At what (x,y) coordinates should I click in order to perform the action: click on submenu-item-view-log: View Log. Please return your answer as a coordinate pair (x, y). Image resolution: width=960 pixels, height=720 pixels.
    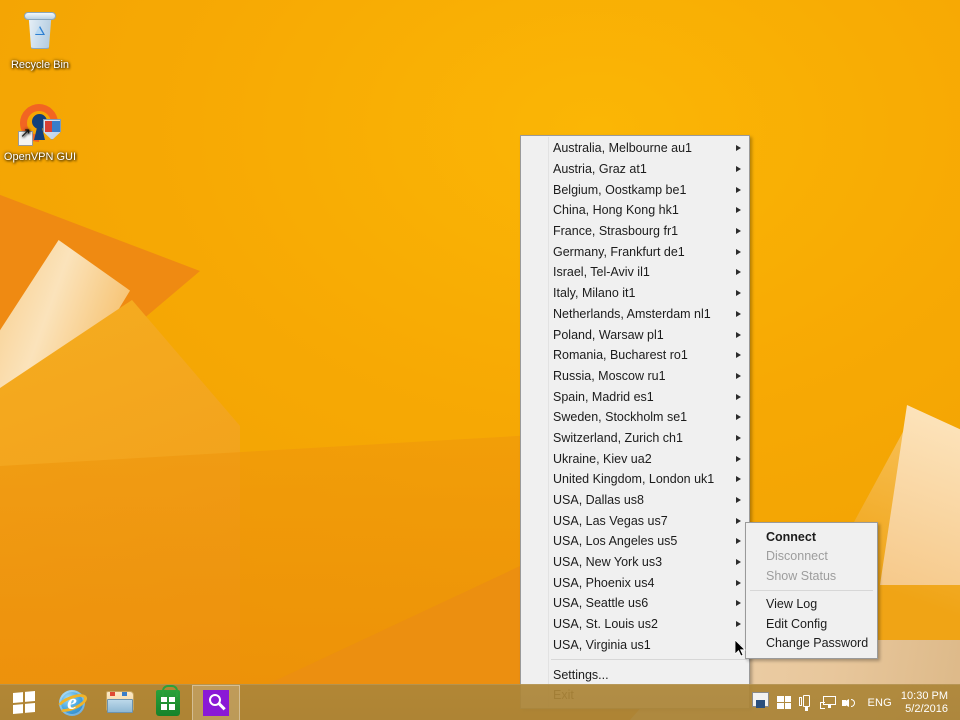
    Looking at the image, I should click on (811, 605).